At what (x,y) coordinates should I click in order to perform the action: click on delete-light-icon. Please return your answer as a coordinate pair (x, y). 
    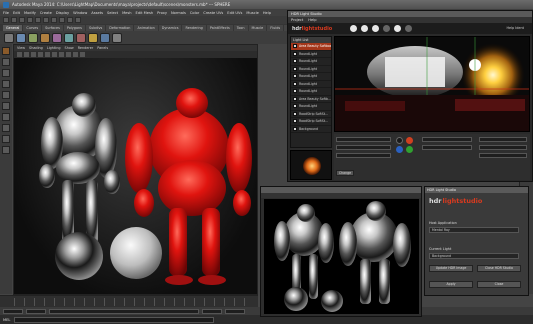
    Looking at the image, I should click on (409, 28).